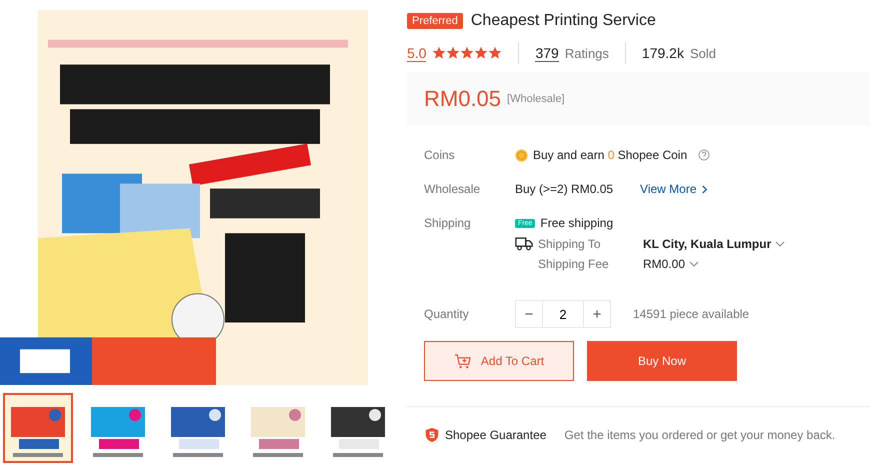 The image size is (870, 473). I want to click on stock-available: 14591 piece available, so click(691, 314).